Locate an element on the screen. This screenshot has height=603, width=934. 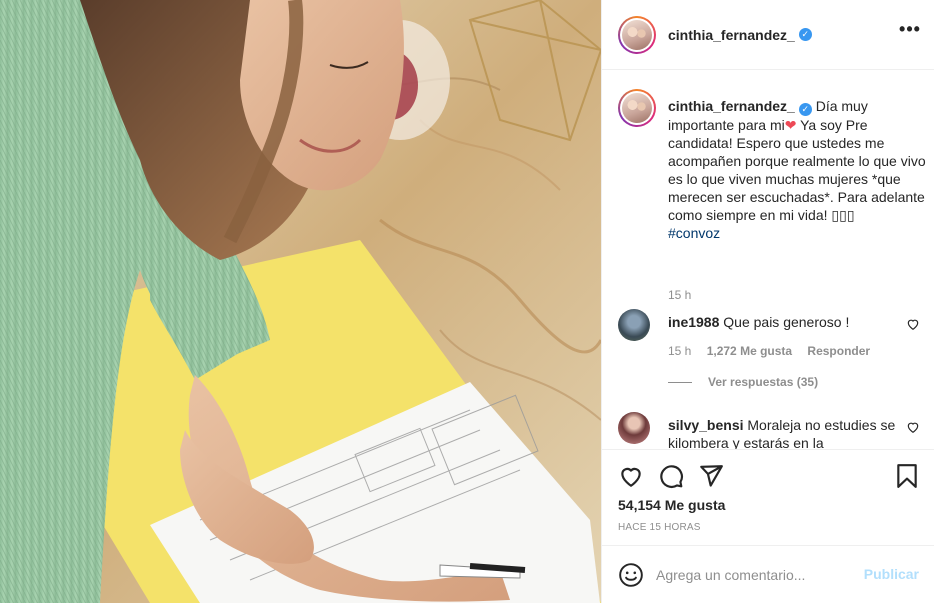
comment-body: Que pais generoso ! is located at coordinates (786, 322).